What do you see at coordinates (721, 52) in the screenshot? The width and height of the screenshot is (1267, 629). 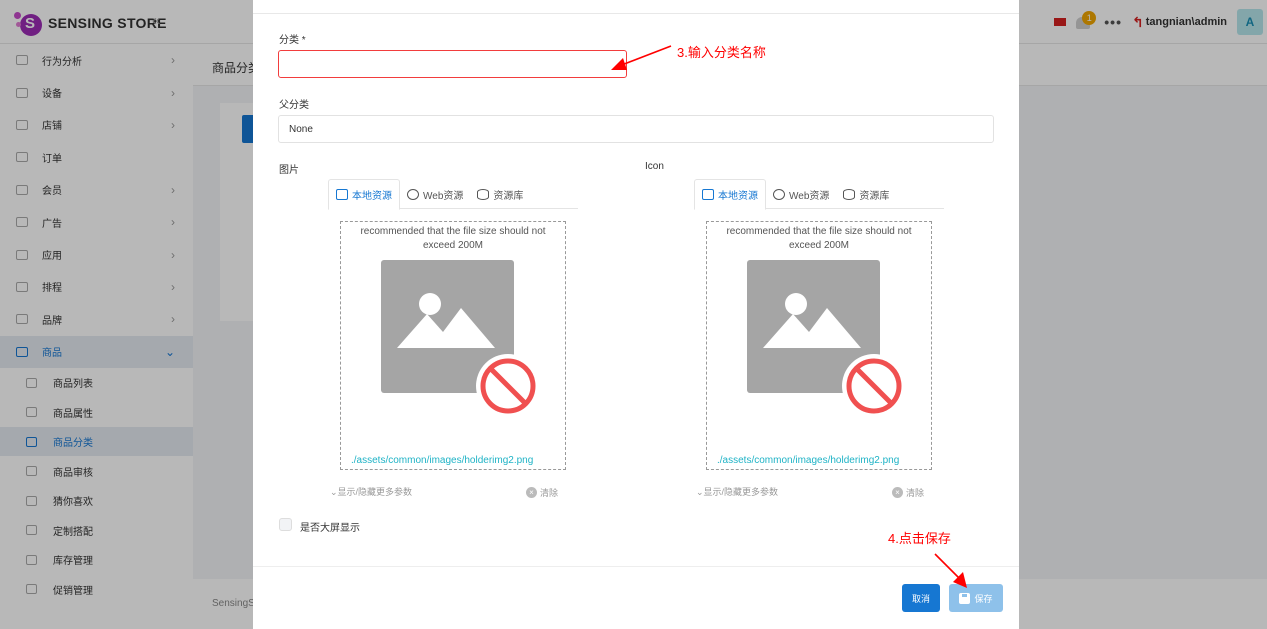 I see `annotation-step3: 3.输入分类名称` at bounding box center [721, 52].